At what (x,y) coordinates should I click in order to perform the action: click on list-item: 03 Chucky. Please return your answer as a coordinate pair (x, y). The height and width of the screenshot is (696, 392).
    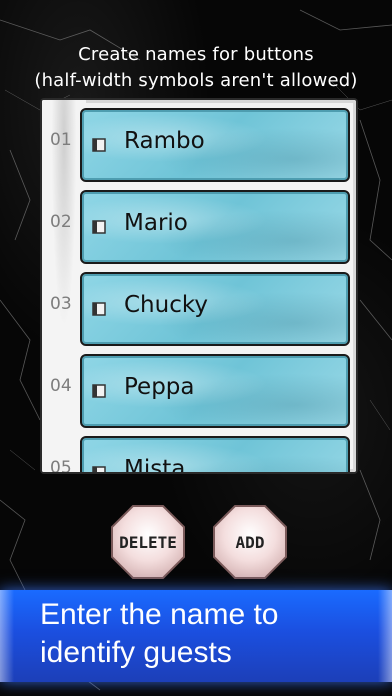
    Looking at the image, I should click on (199, 306).